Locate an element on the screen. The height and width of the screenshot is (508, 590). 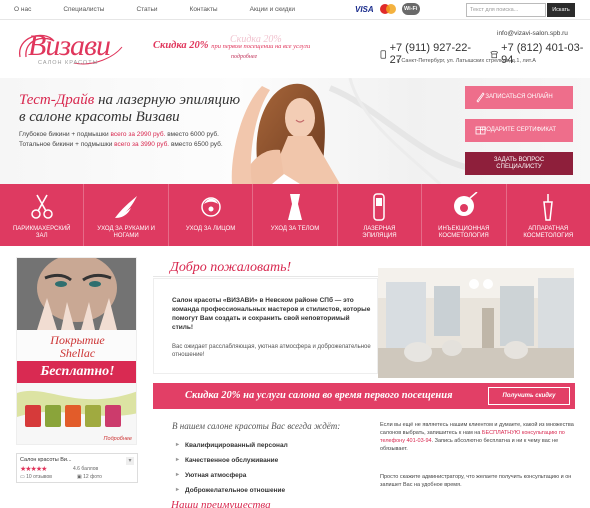
logo: Визави САЛОН КРАСОТЫ is located at coordinates (70, 49).